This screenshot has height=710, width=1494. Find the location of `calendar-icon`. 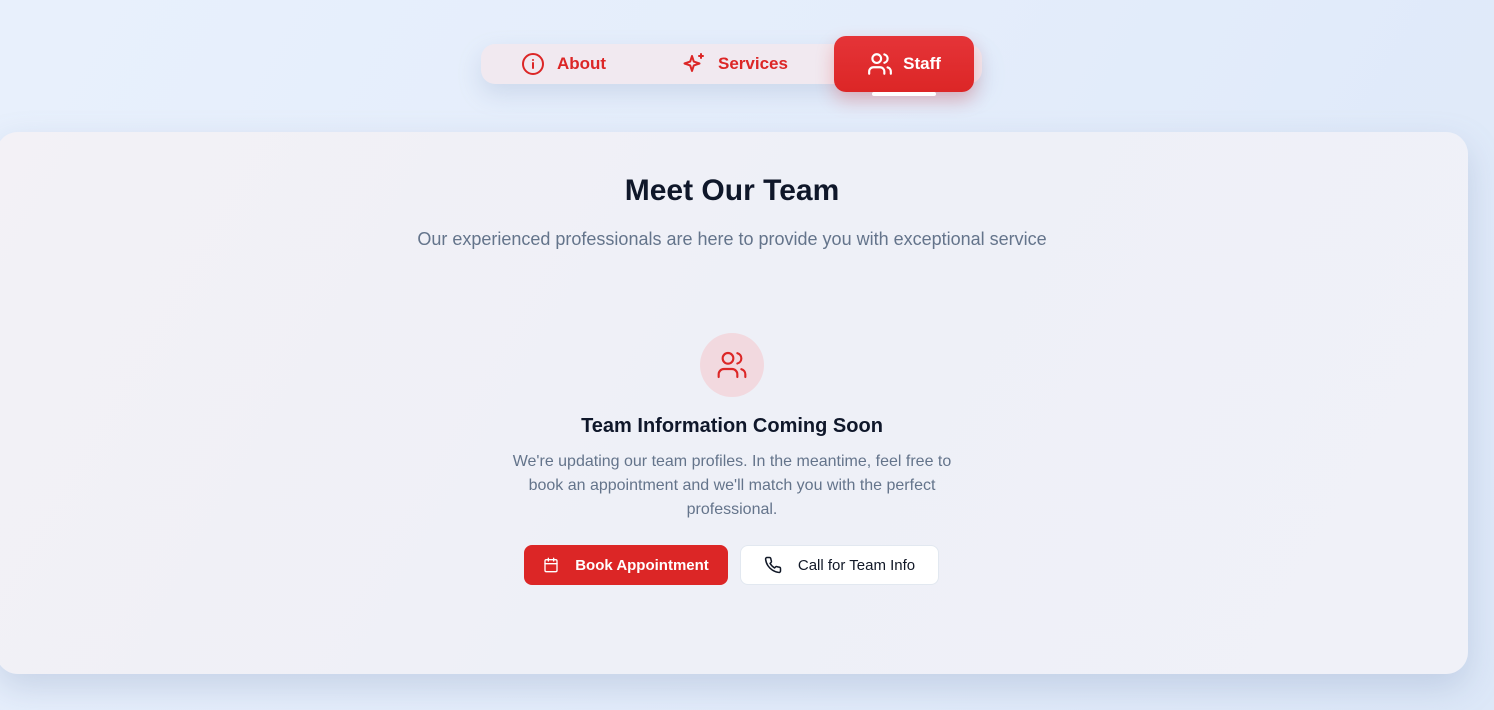

calendar-icon is located at coordinates (551, 565).